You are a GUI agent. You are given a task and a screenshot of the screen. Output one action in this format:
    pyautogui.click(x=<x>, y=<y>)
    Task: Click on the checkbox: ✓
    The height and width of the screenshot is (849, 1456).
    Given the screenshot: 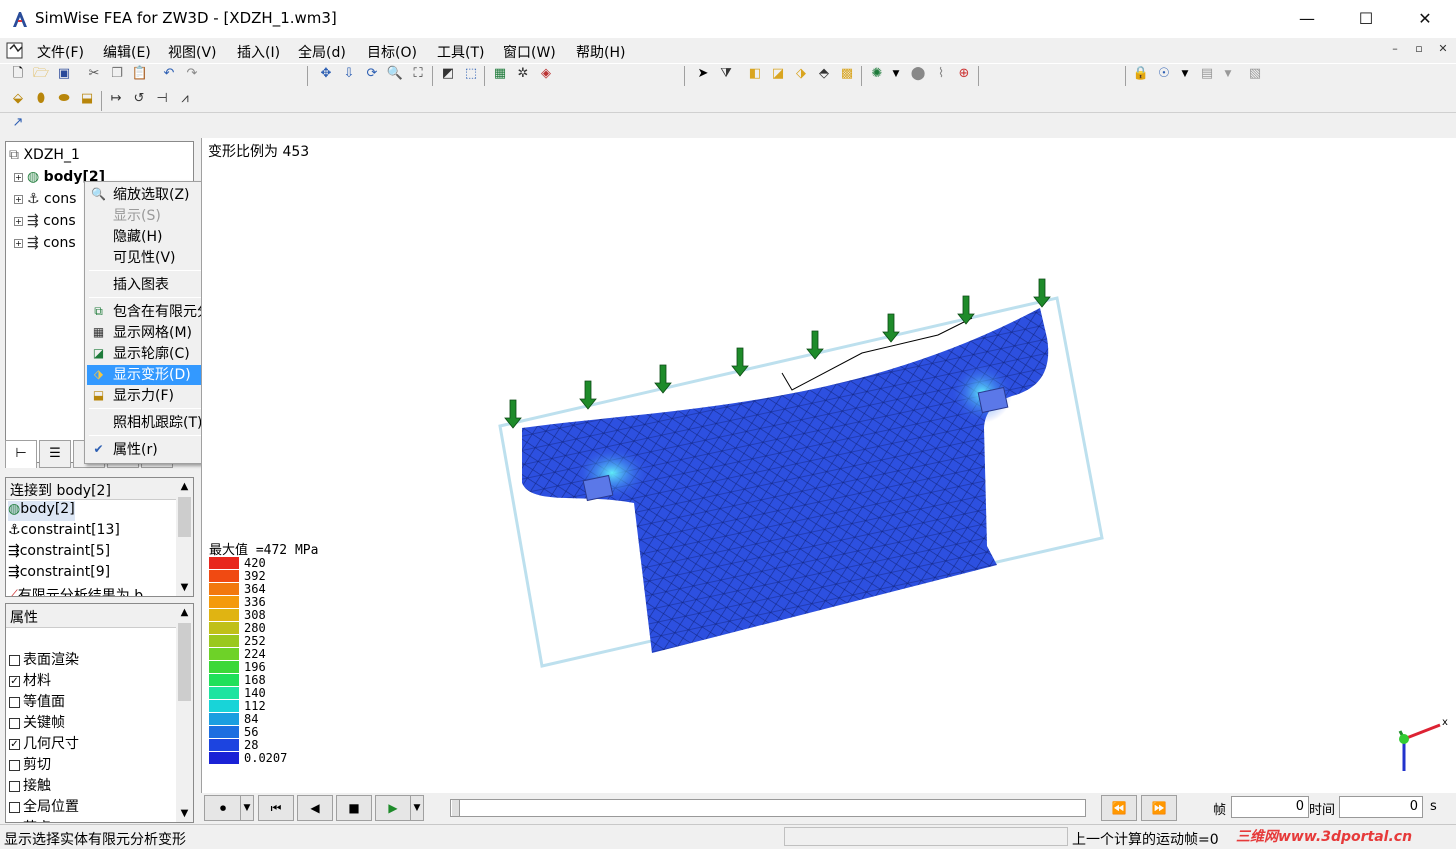 What is the action you would take?
    pyautogui.click(x=14, y=681)
    